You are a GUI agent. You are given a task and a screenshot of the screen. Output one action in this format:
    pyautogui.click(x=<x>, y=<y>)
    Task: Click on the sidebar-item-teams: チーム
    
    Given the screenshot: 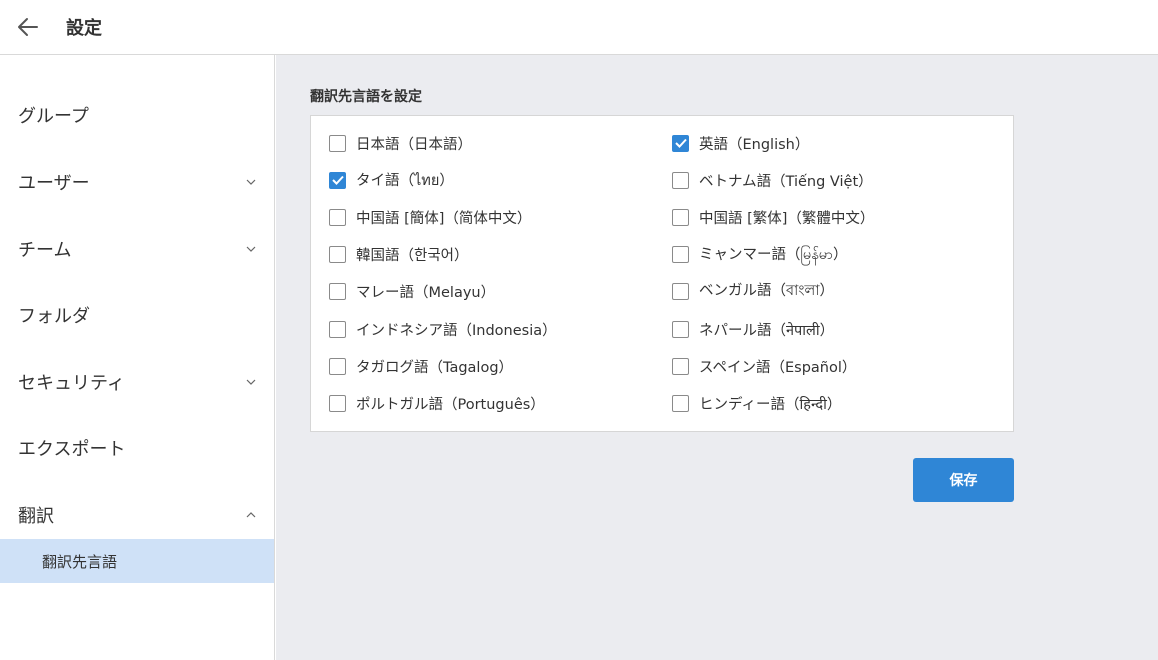 What is the action you would take?
    pyautogui.click(x=137, y=249)
    